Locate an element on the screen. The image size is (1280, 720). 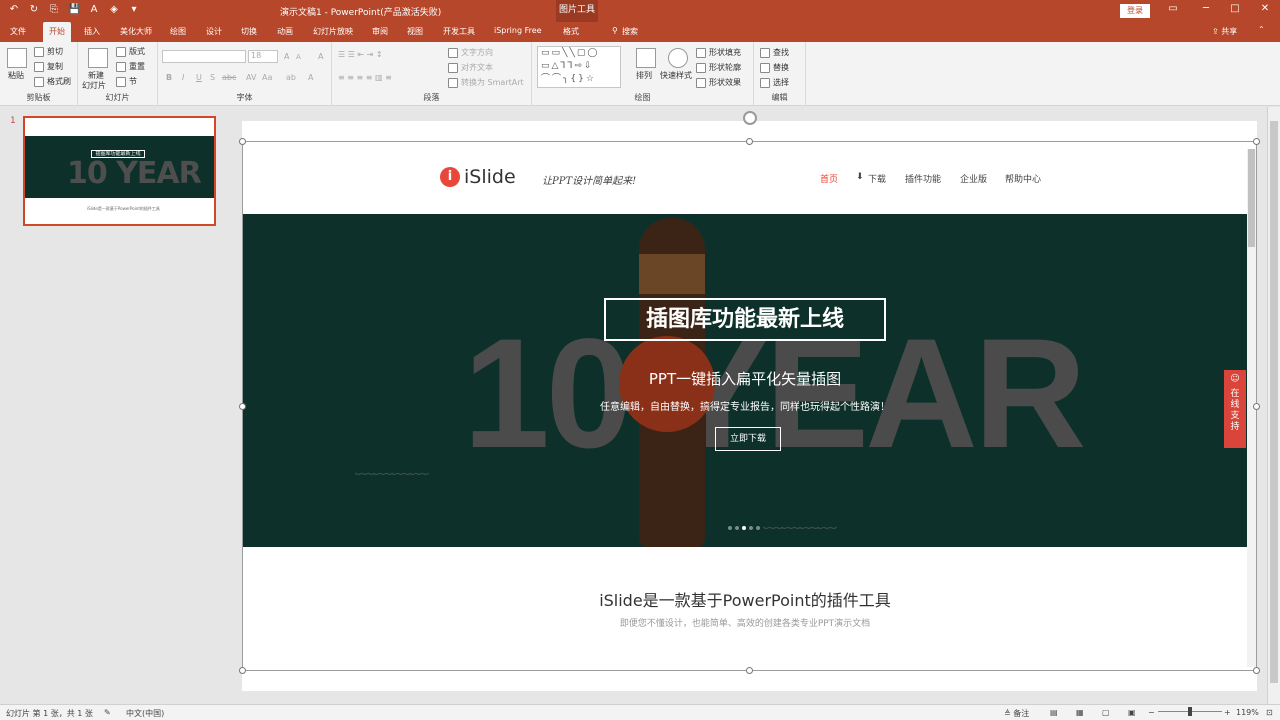
zoom-out-button: − is located at coordinates (1151, 712).